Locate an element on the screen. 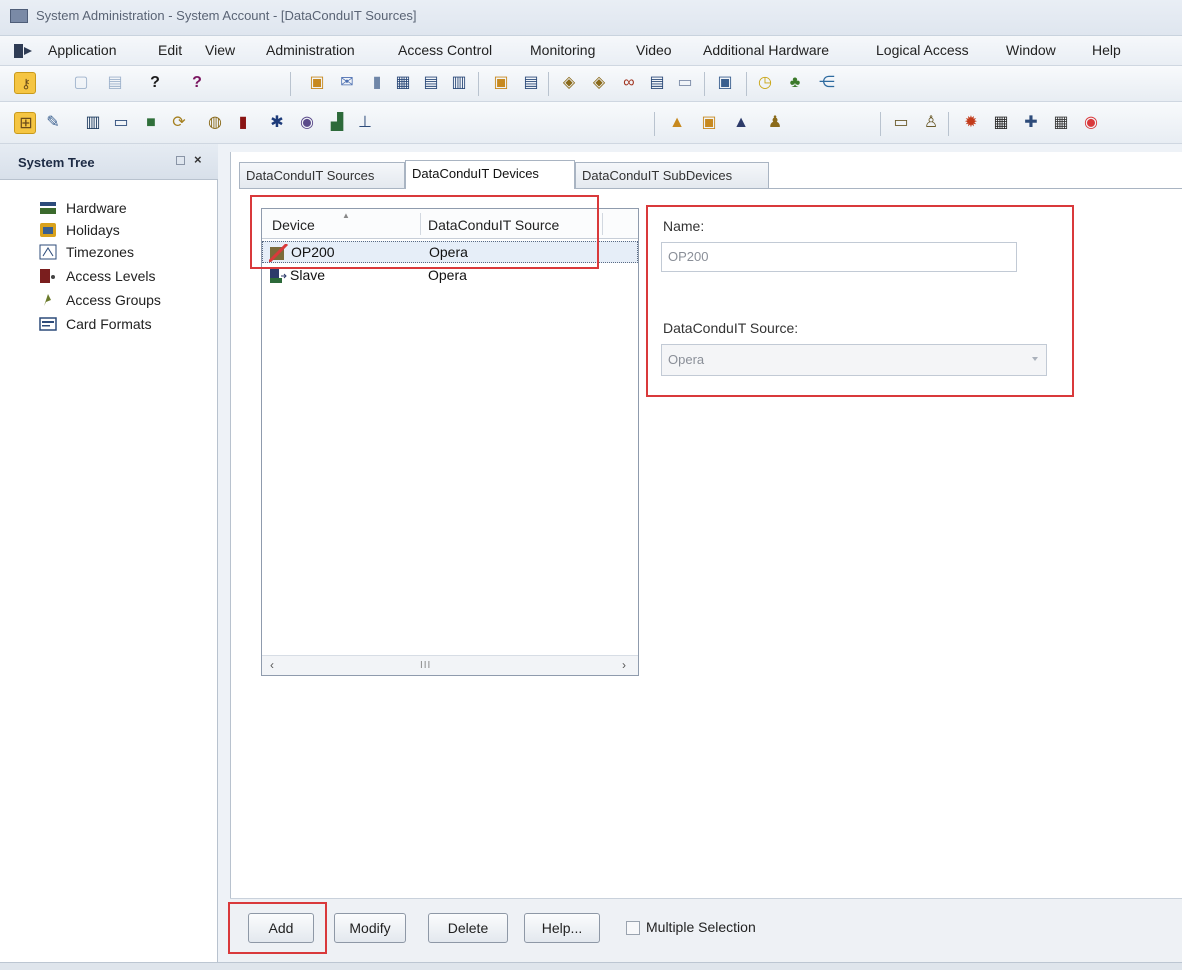 The height and width of the screenshot is (970, 1182). app-icon is located at coordinates (19, 16).